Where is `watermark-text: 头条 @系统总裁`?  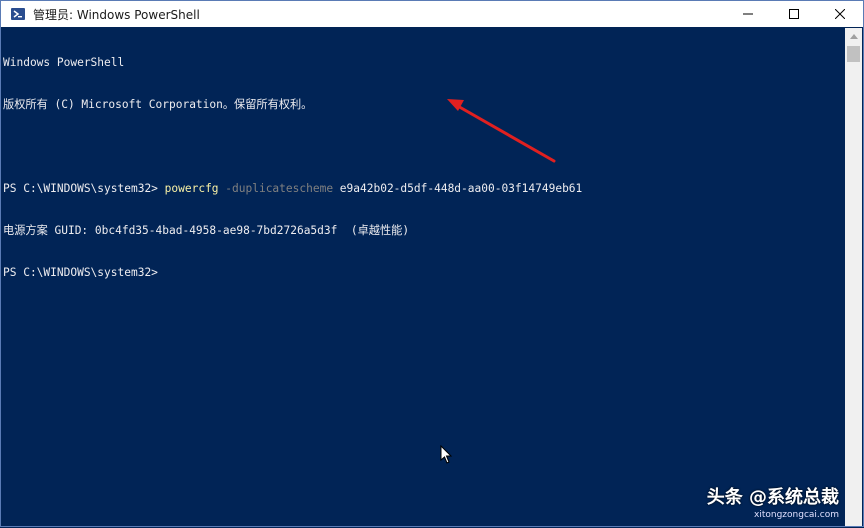 watermark-text: 头条 @系统总裁 is located at coordinates (772, 497).